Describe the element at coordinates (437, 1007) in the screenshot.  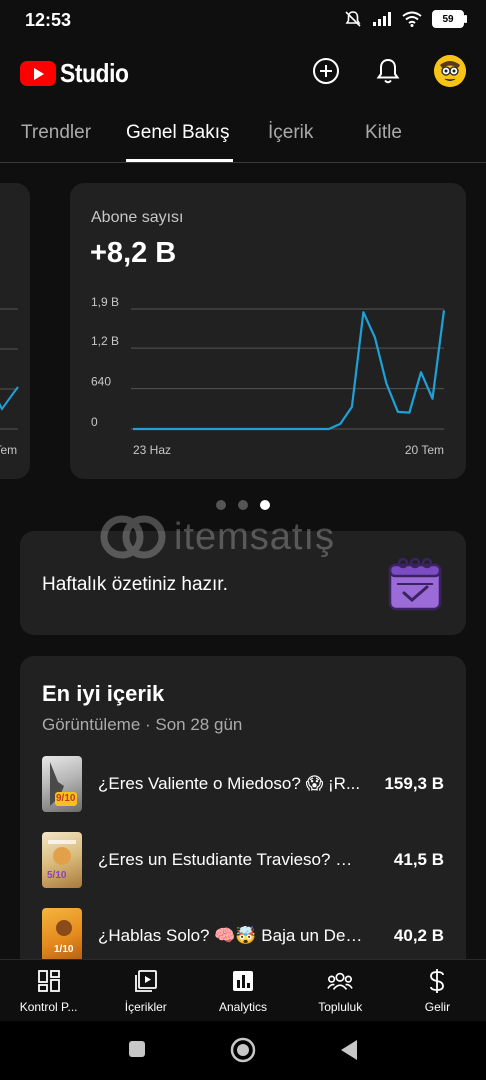
I see `nav-label: Gelir` at that location.